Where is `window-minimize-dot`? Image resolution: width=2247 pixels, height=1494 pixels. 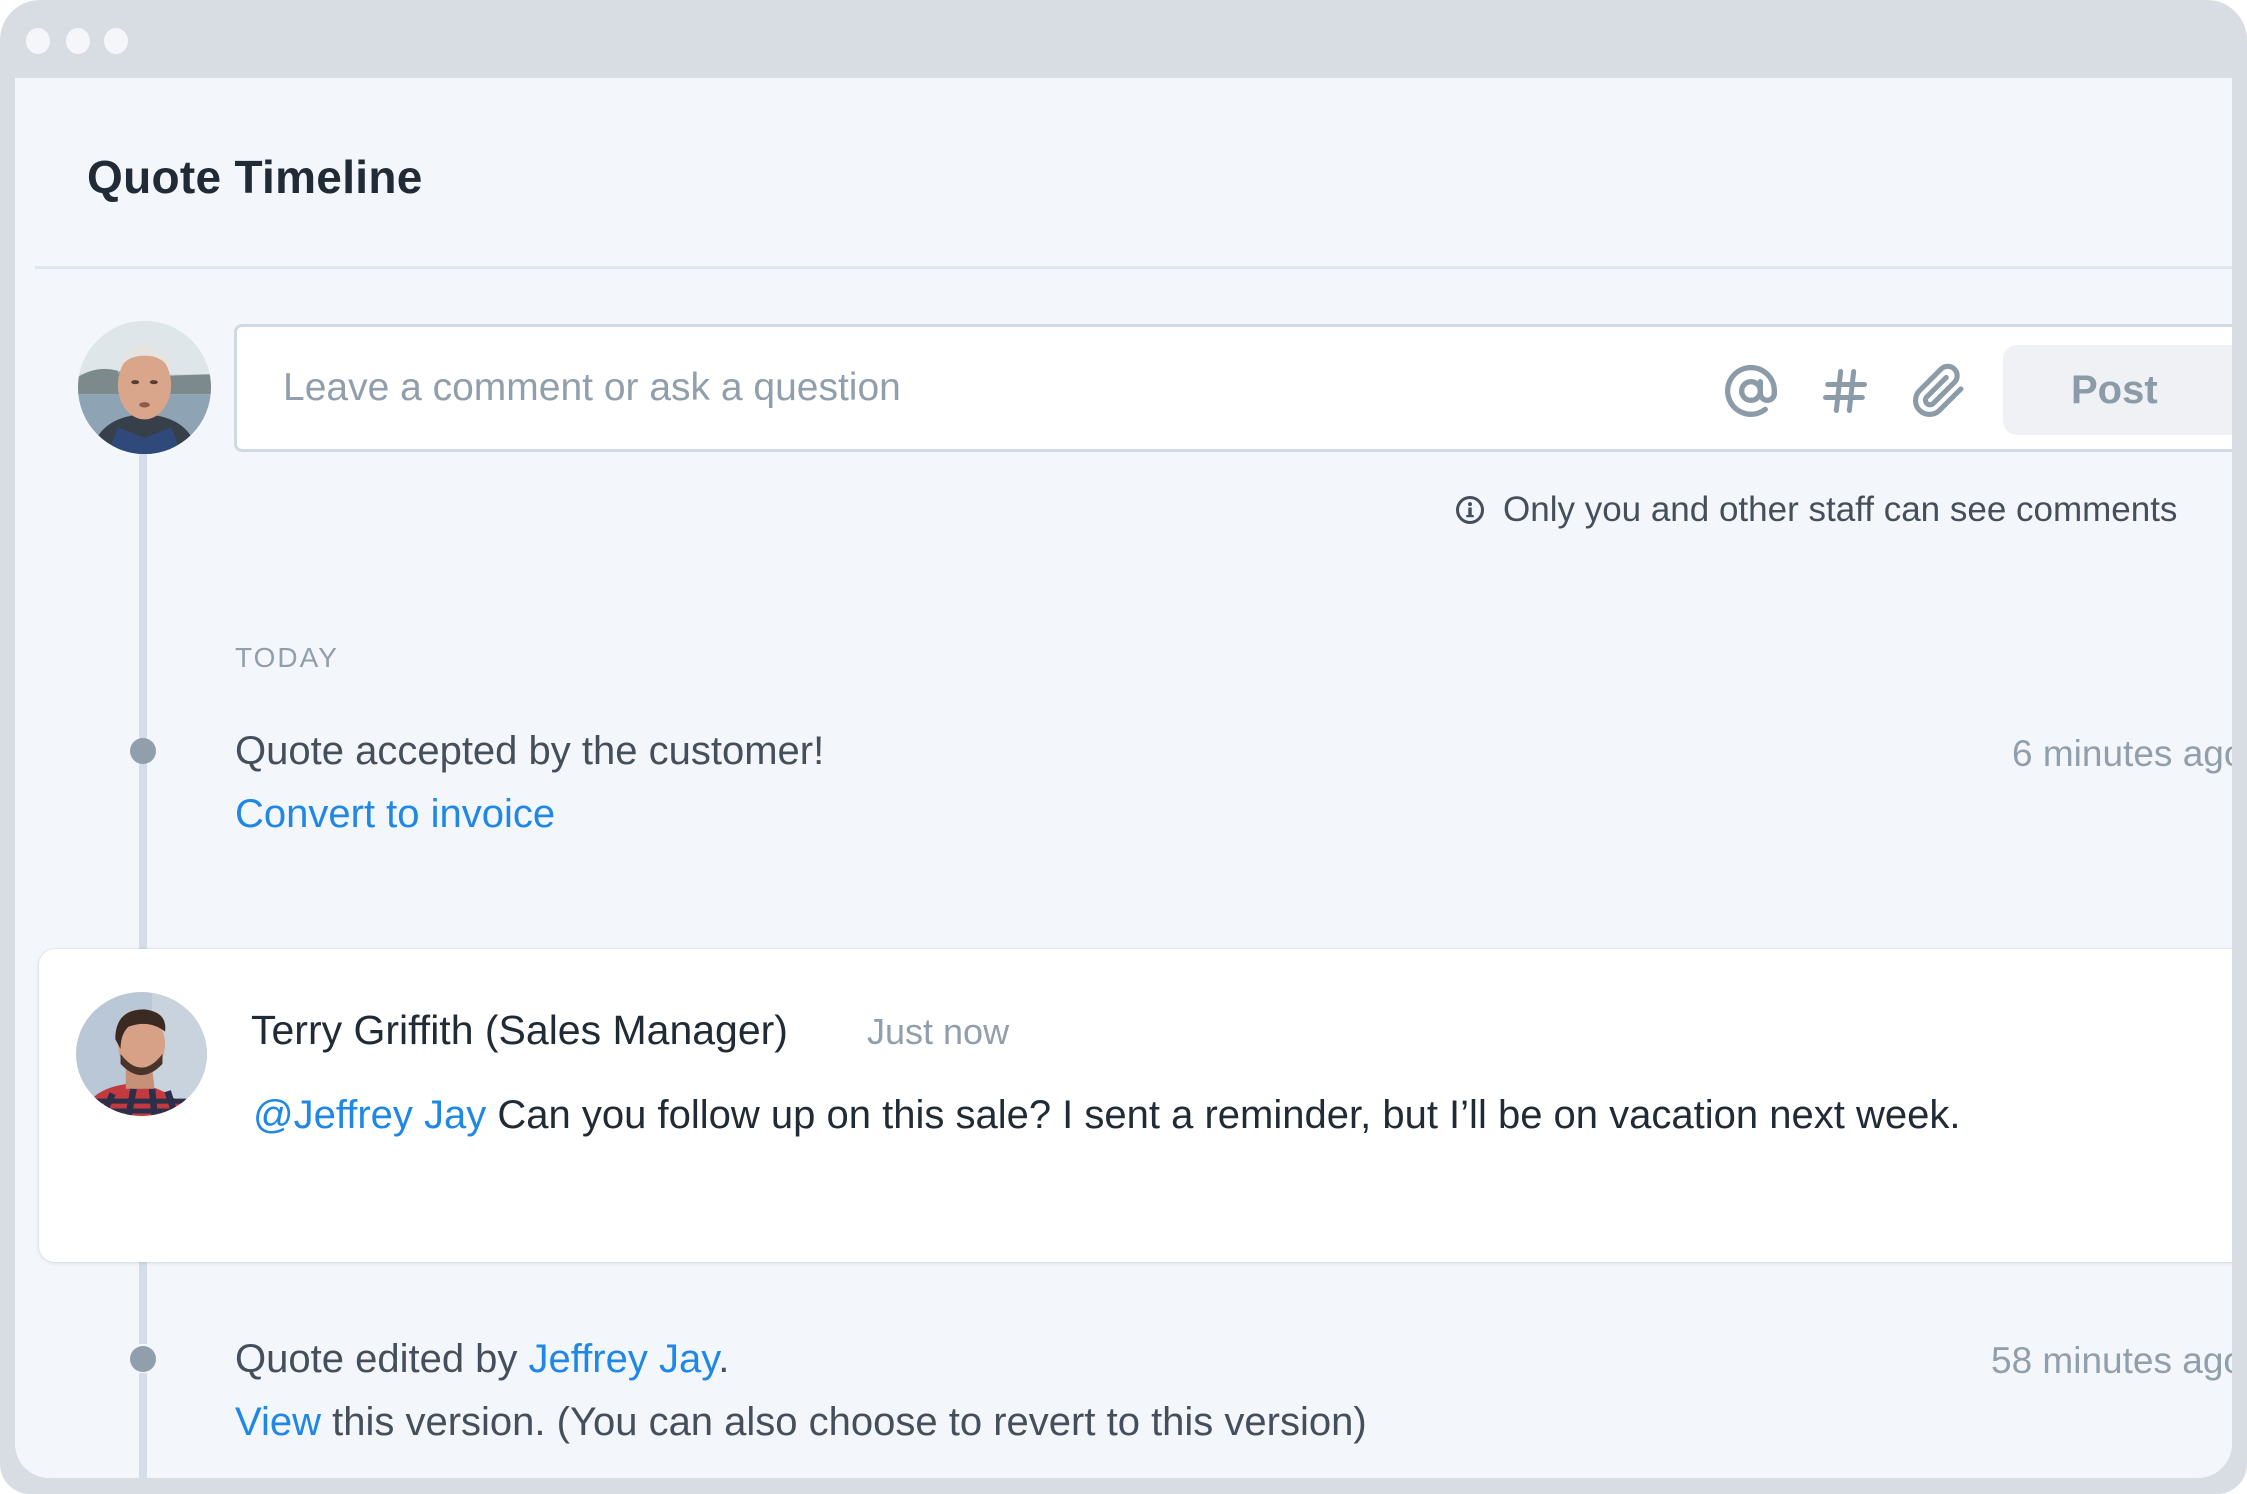
window-minimize-dot is located at coordinates (78, 41).